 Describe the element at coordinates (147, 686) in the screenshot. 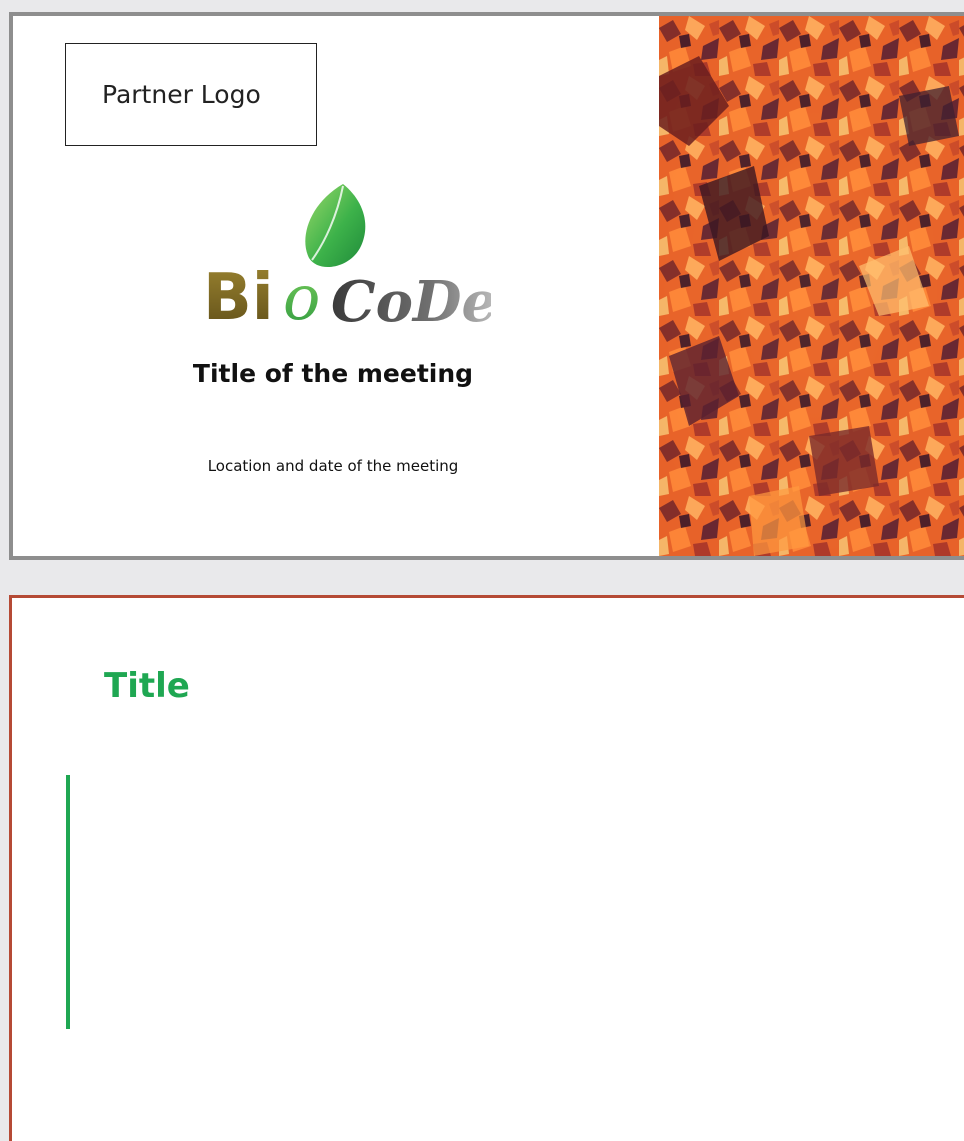

I see `slide-title: Title` at that location.